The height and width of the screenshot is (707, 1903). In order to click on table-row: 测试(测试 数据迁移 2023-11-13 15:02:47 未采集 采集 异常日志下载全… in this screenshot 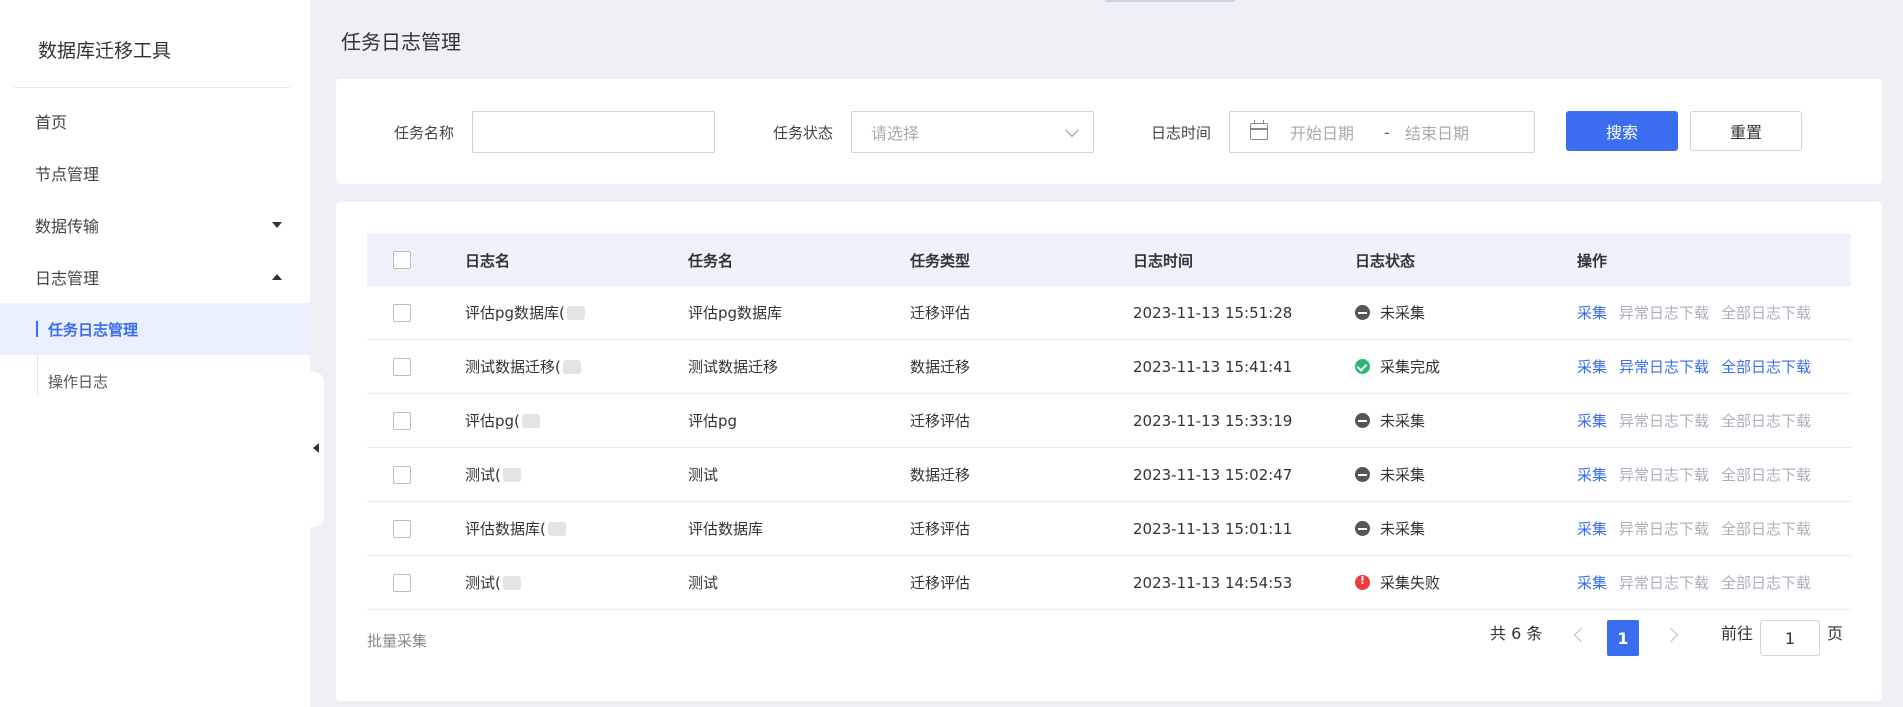, I will do `click(1109, 475)`.